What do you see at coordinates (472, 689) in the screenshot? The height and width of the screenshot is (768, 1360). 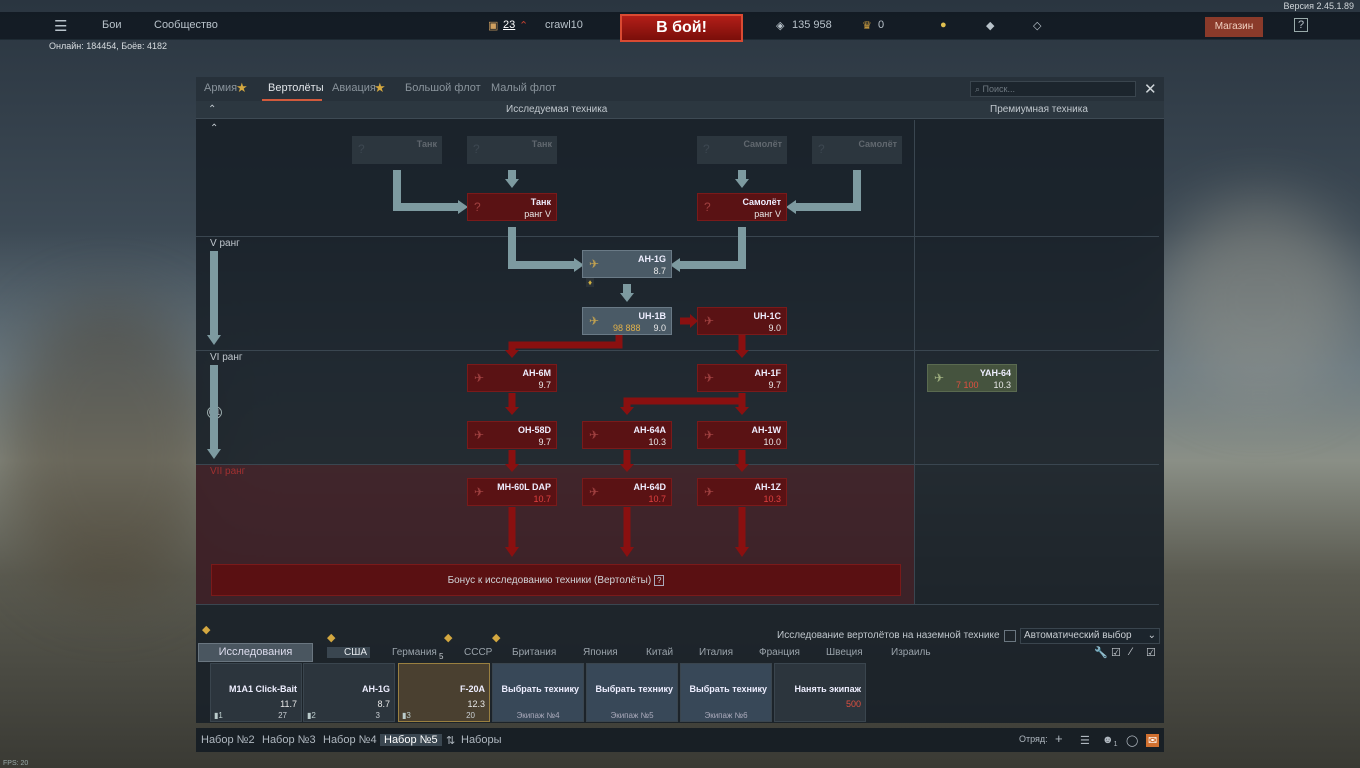 I see `slot-vehicle-name: F-20A` at bounding box center [472, 689].